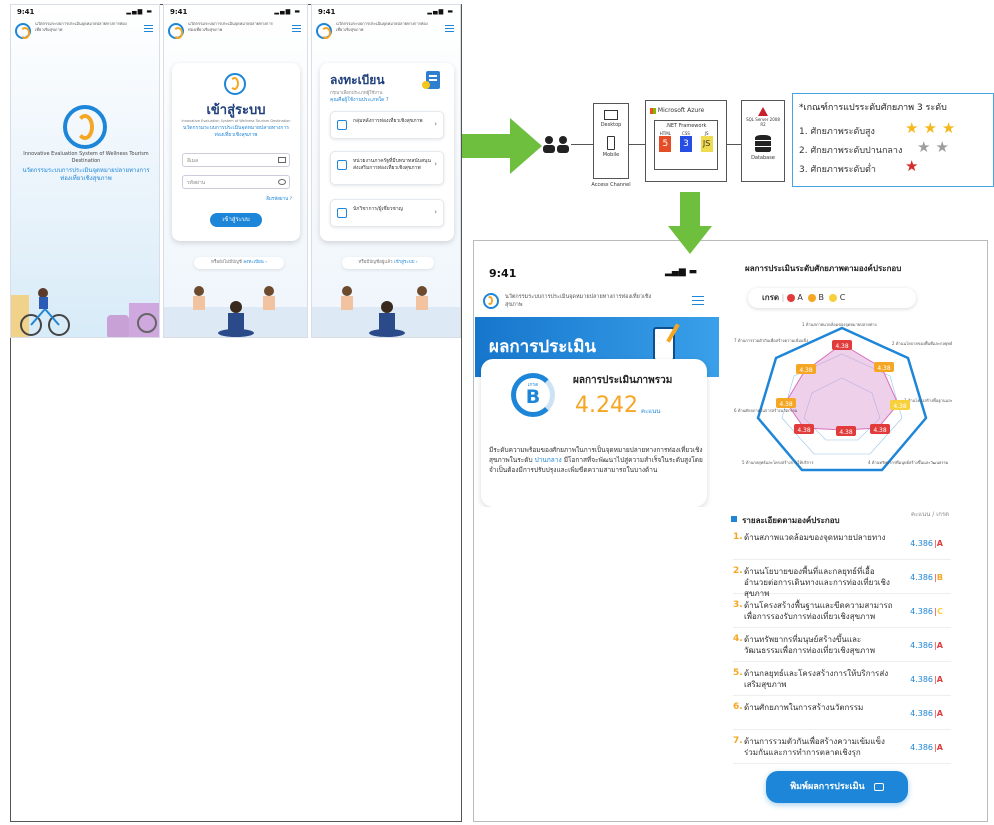 The image size is (994, 825). What do you see at coordinates (873, 108) in the screenshot?
I see `legend-title: *เกณฑ์การแปรระดับศักยภาพ 3 ระดับ` at bounding box center [873, 108].